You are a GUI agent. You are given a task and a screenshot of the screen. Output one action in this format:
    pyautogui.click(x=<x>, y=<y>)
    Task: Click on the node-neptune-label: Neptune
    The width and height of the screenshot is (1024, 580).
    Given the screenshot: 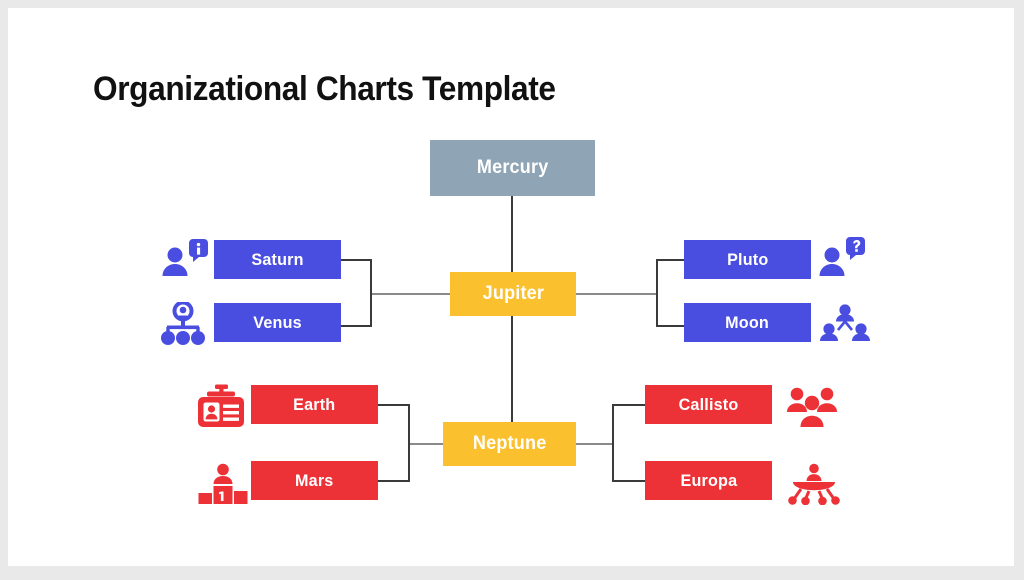 What is the action you would take?
    pyautogui.click(x=509, y=443)
    